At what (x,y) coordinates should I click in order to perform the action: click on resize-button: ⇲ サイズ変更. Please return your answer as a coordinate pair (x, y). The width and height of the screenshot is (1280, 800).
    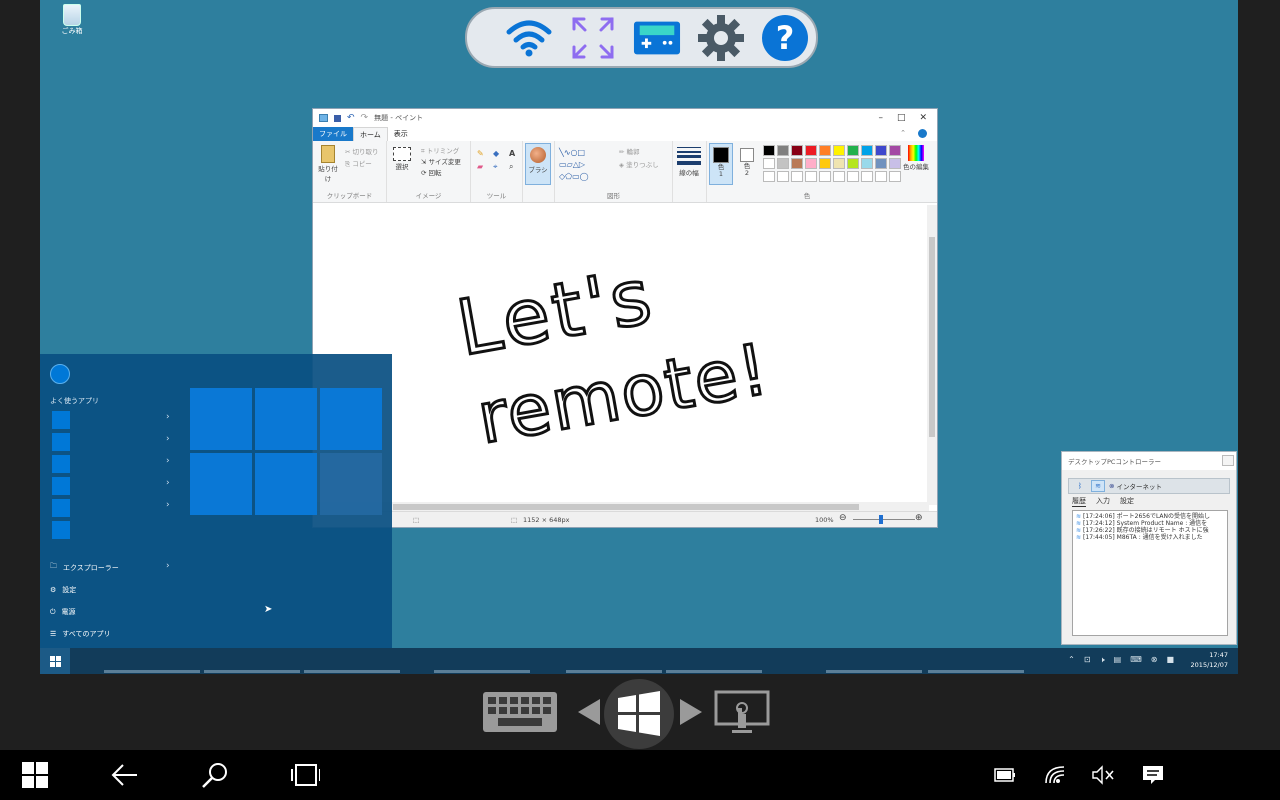
    Looking at the image, I should click on (441, 161).